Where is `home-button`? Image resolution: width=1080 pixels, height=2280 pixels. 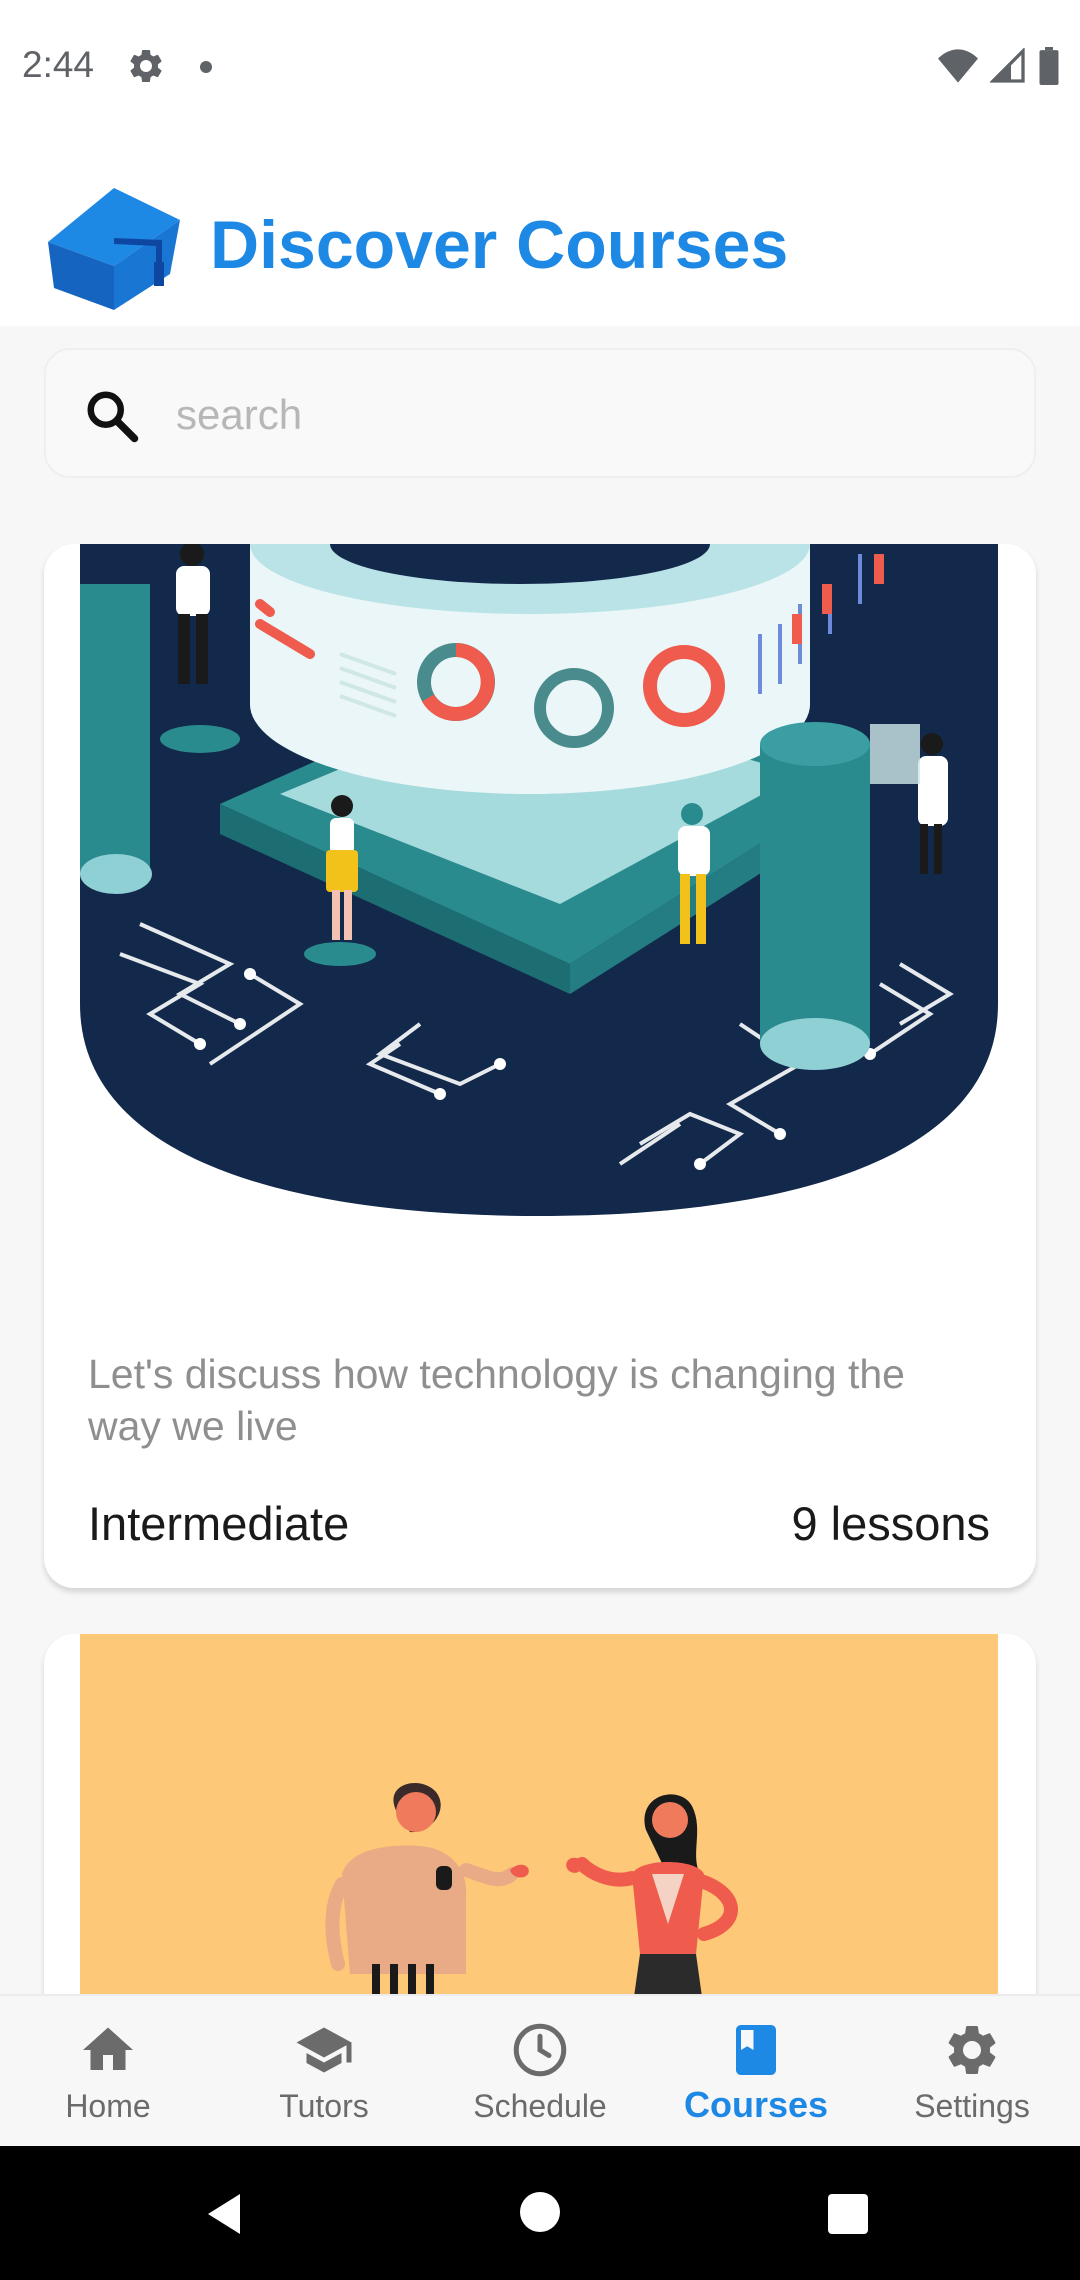 home-button is located at coordinates (540, 2212).